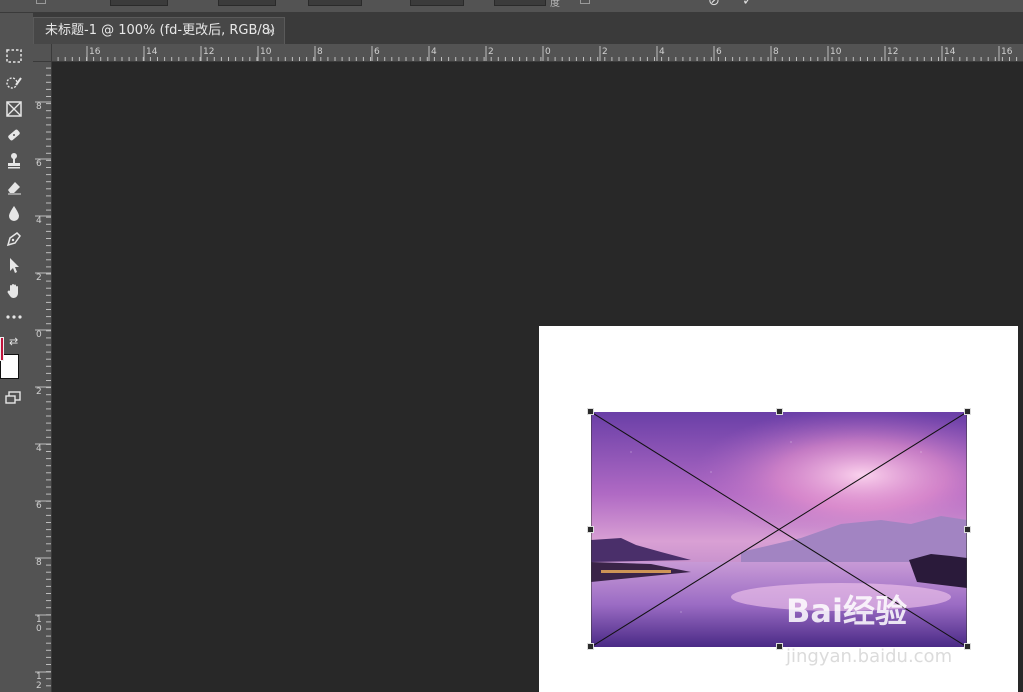  I want to click on vertical-ruler, so click(42, 368).